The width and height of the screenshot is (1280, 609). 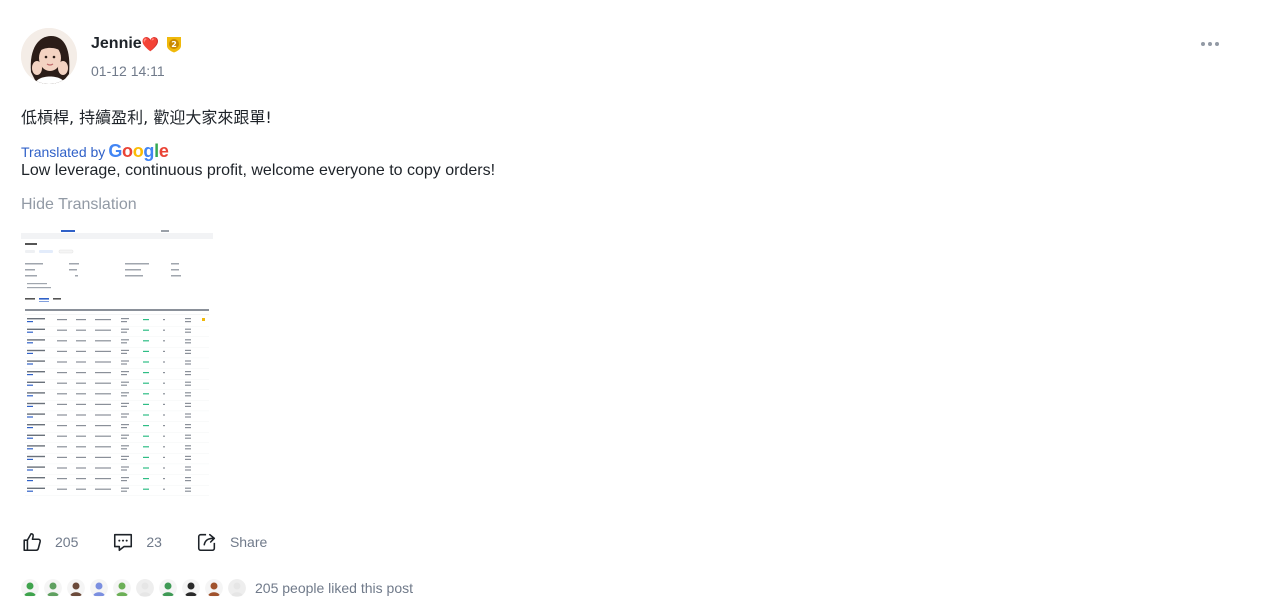 I want to click on heart-emoji: ❤️, so click(x=150, y=43).